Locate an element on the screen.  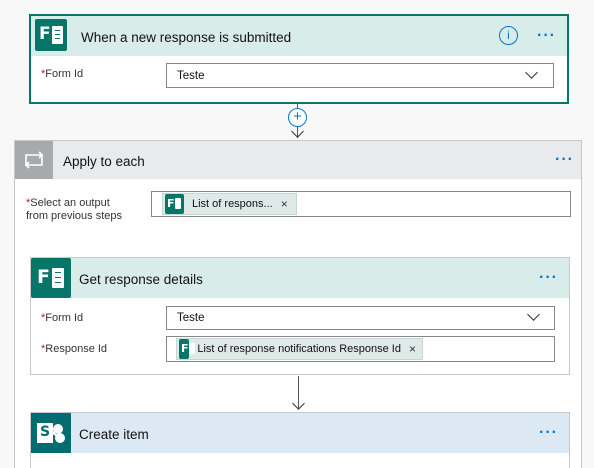
get-response-more-options-icon: ··· is located at coordinates (548, 278).